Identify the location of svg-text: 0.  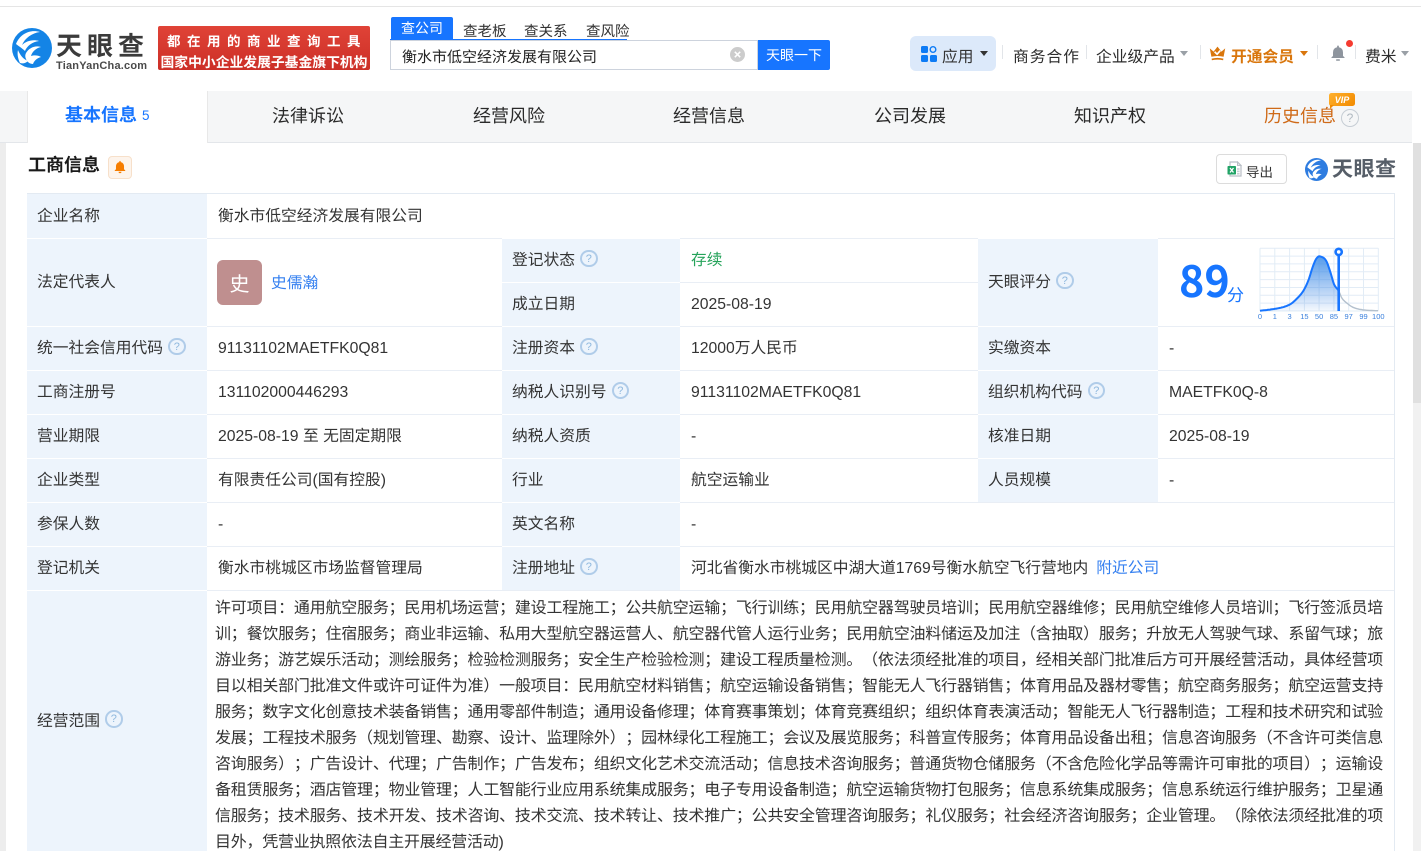
(1260, 316).